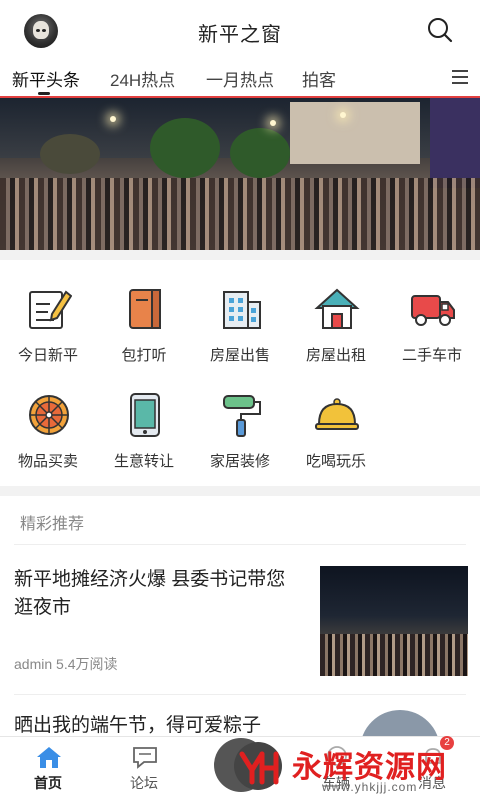 Image resolution: width=480 pixels, height=800 pixels. What do you see at coordinates (145, 415) in the screenshot?
I see `tablet-icon` at bounding box center [145, 415].